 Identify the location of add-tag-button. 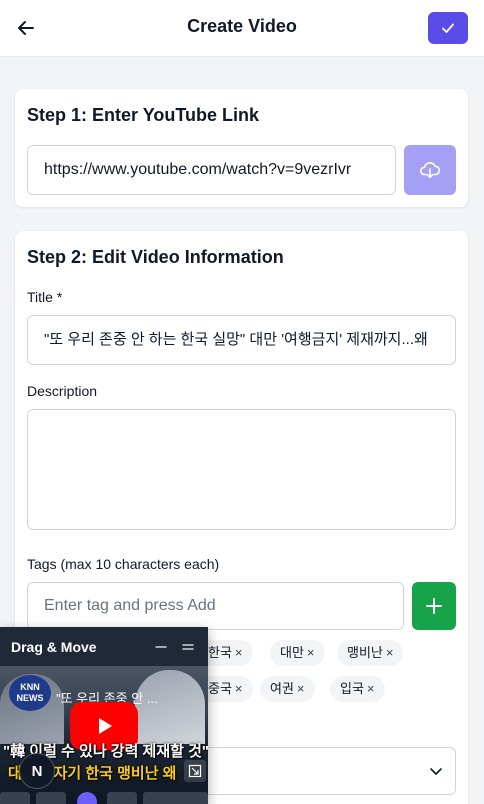
(434, 606).